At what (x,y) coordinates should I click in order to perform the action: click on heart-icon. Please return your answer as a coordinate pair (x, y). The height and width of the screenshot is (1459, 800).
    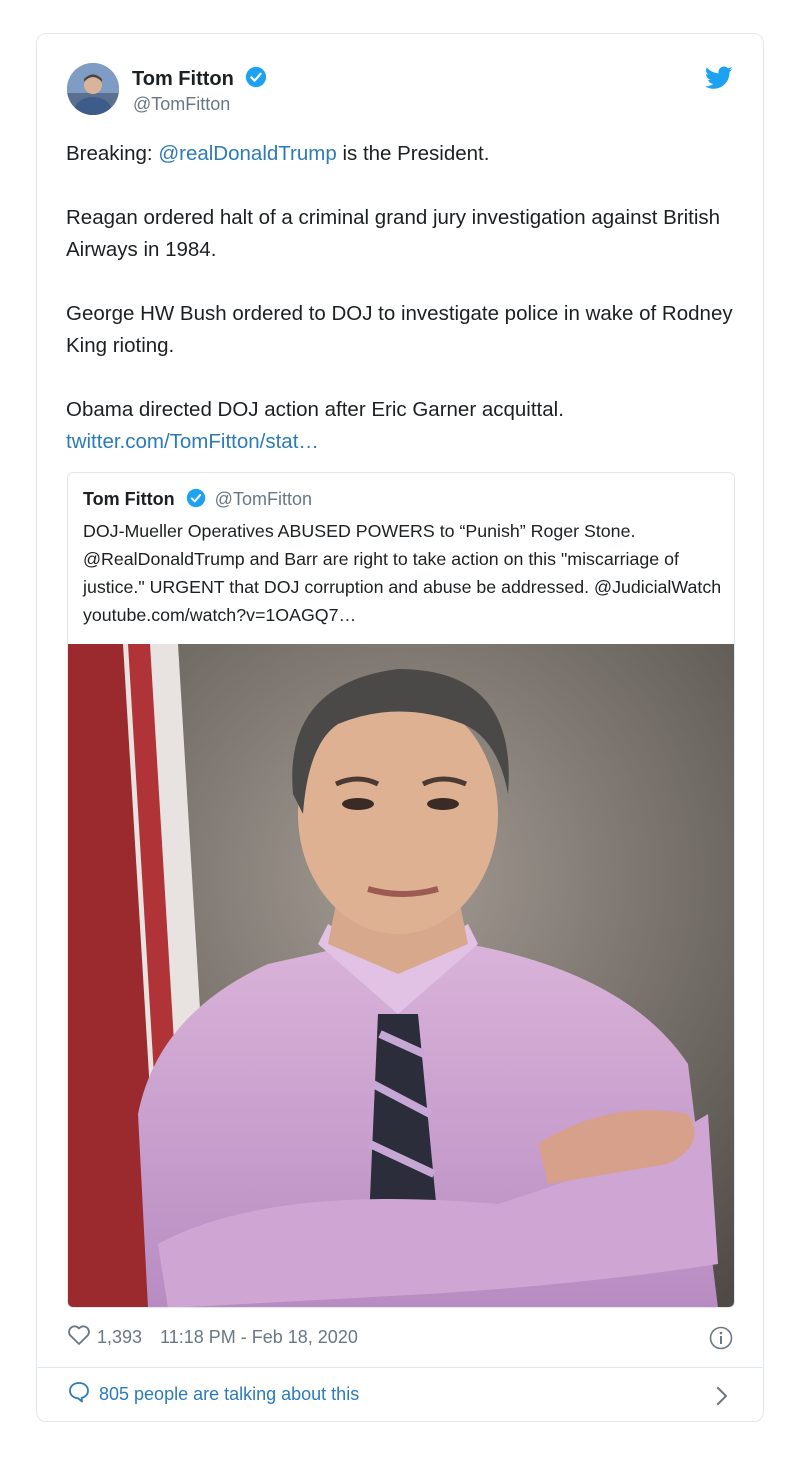
    Looking at the image, I should click on (79, 1337).